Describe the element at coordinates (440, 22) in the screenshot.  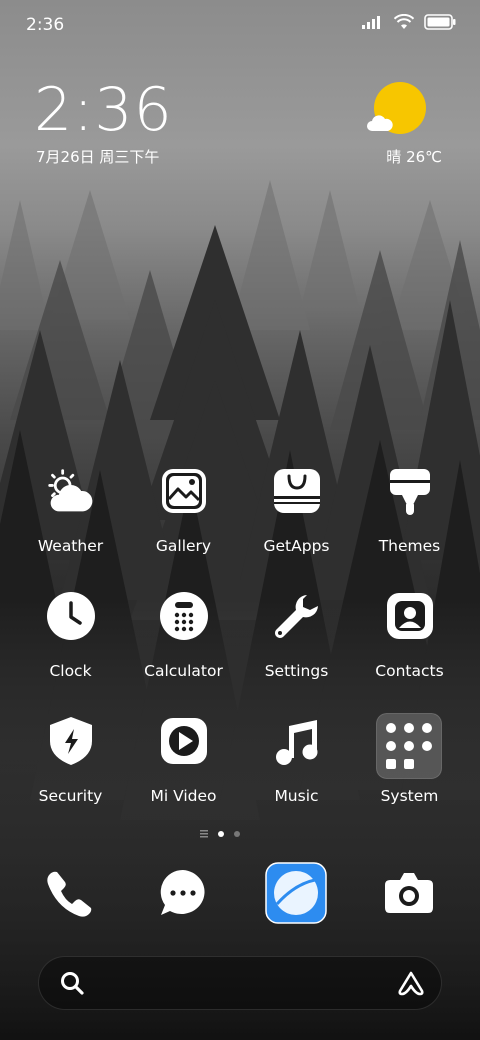
I see `battery-icon` at that location.